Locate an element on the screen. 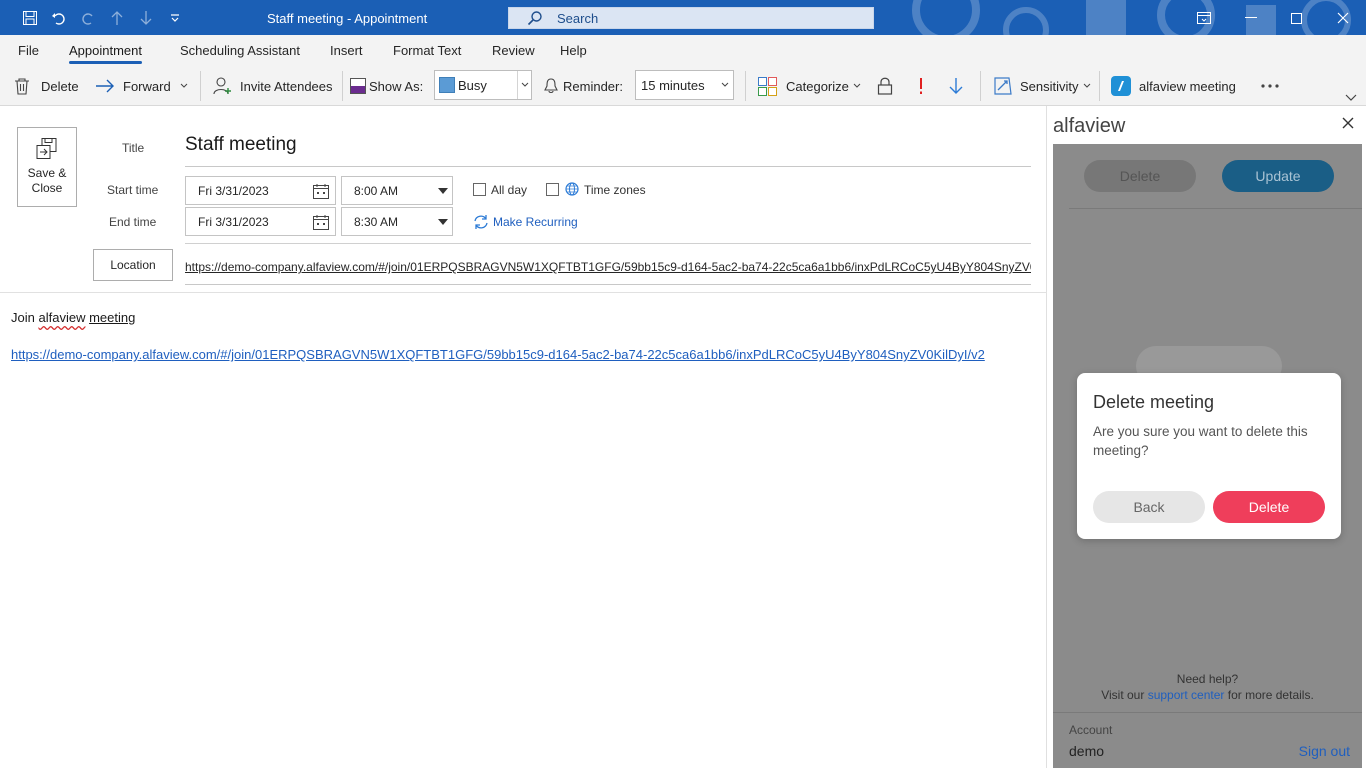 Image resolution: width=1366 pixels, height=768 pixels. make-recurring-label: Make Recurring is located at coordinates (535, 222).